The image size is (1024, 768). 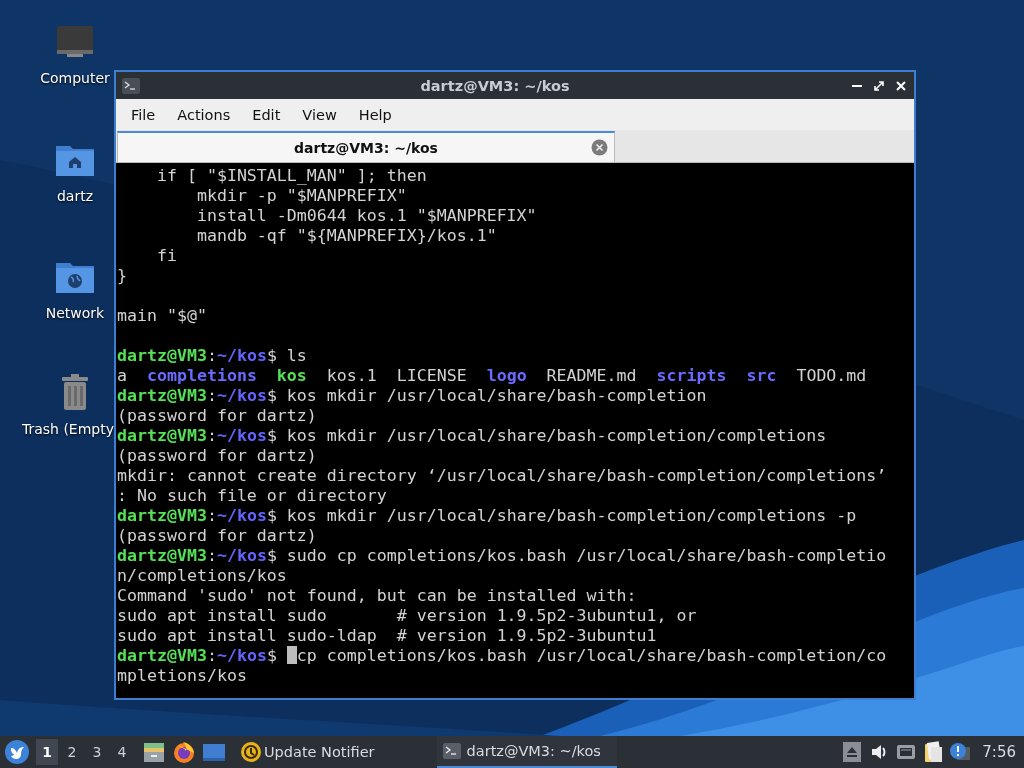 I want to click on icon-label: dartz, so click(x=75, y=196).